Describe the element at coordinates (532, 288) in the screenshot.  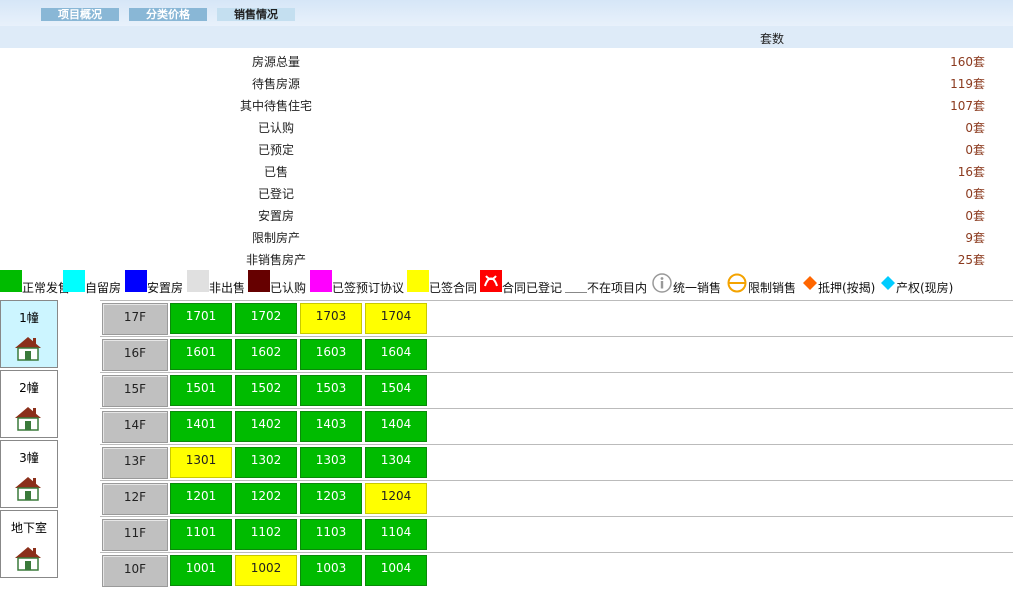
I see `legend-label: 合同已登记` at that location.